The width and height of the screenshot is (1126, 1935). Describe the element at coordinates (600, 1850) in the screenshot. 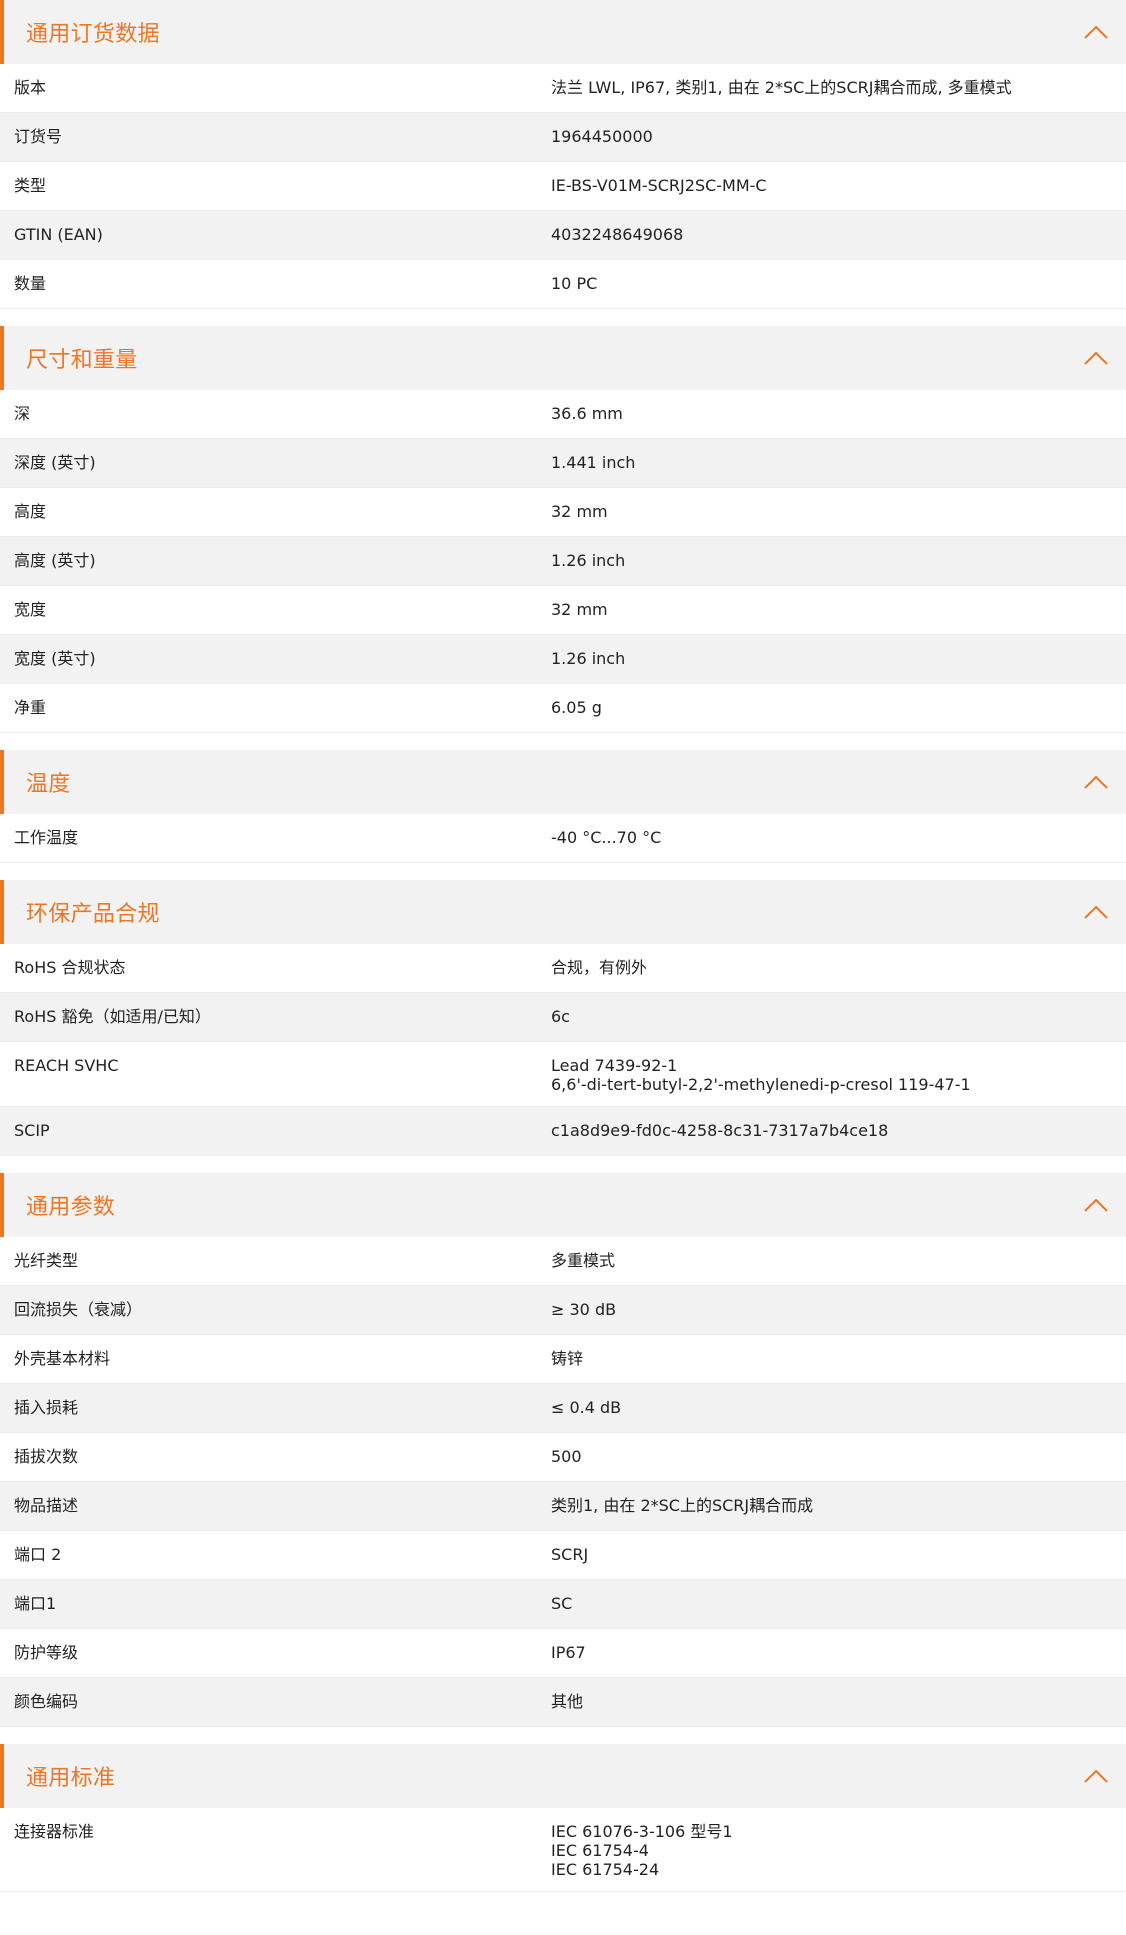

I see `row-value-line: IEC 61754-4` at that location.